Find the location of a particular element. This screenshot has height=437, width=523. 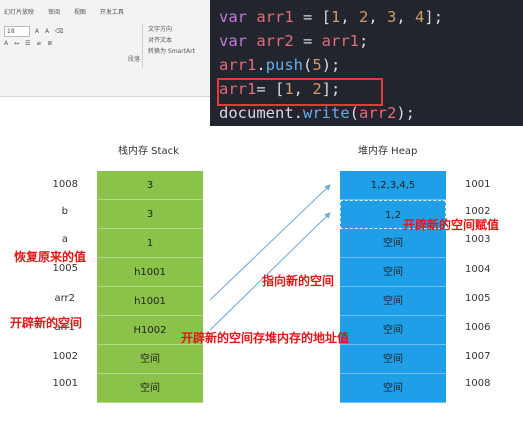

annotation-new-space: 开辟新的空间 is located at coordinates (46, 323).